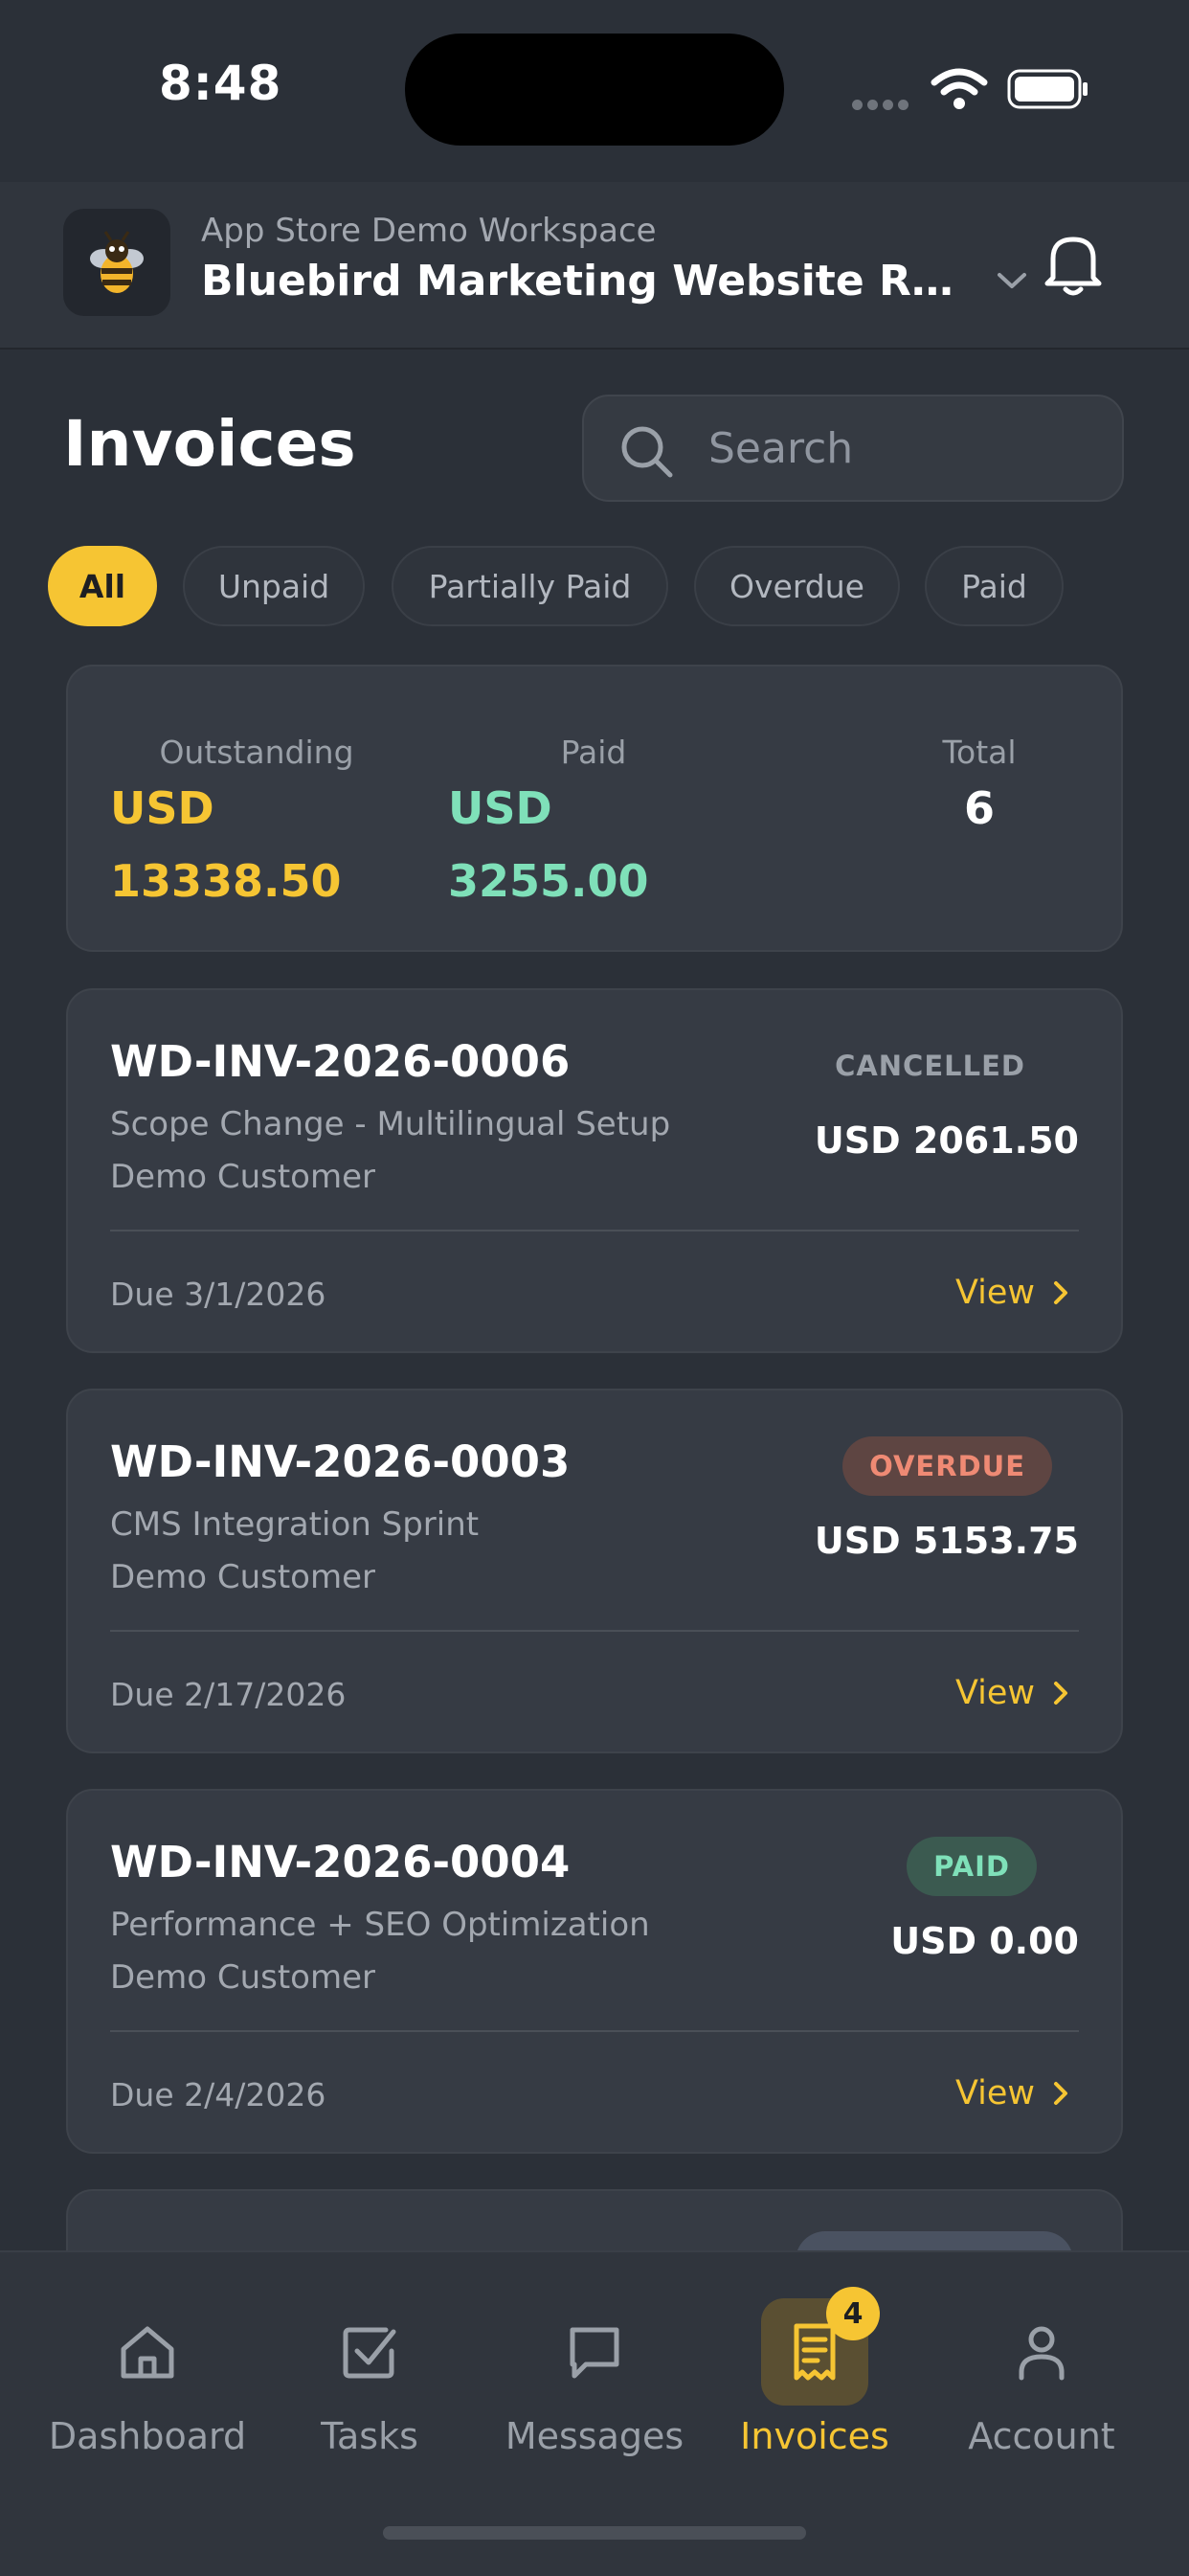 The image size is (1189, 2576). Describe the element at coordinates (530, 586) in the screenshot. I see `filter-partially-paid: Partially Paid` at that location.